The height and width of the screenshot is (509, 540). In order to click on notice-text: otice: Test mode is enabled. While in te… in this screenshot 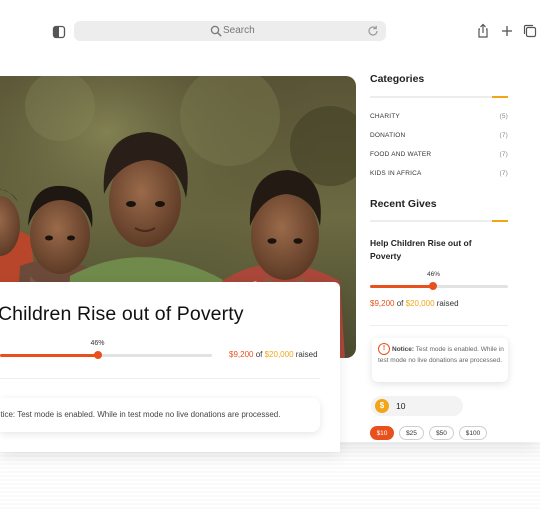, I will do `click(140, 414)`.